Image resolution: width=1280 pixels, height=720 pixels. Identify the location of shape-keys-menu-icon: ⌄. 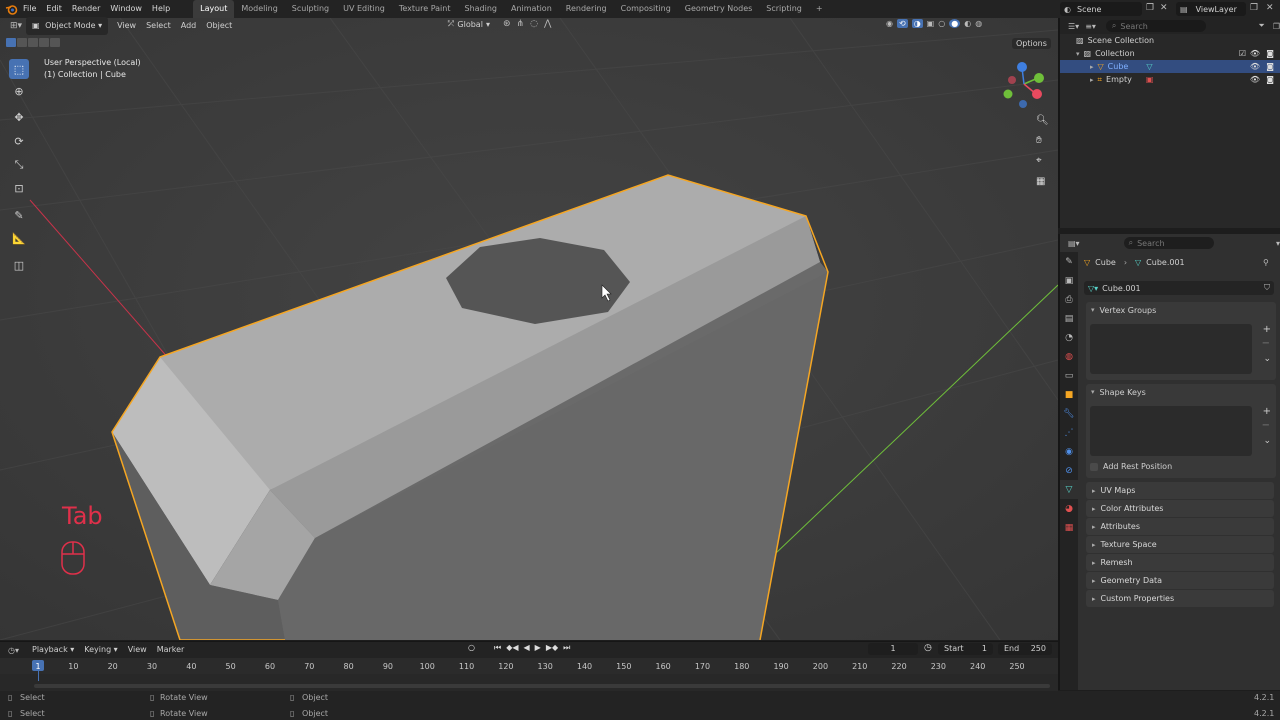
(1267, 441).